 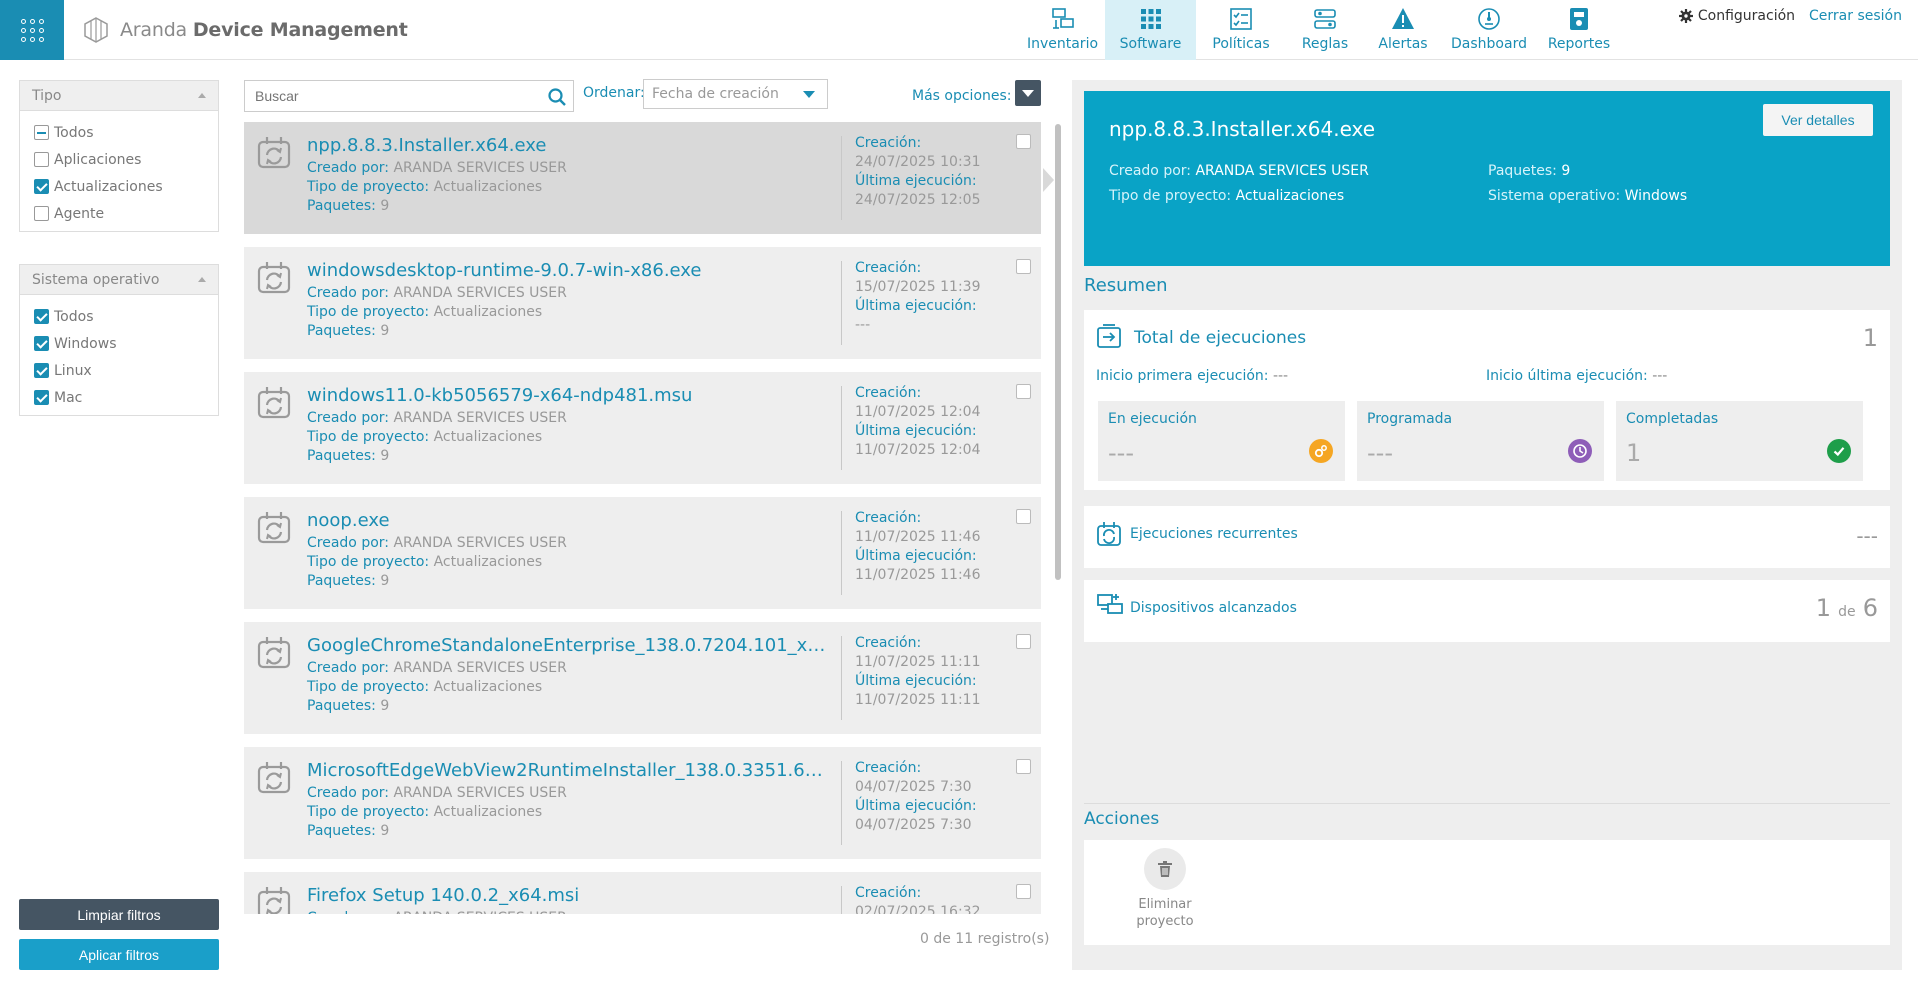 I want to click on more-options-button, so click(x=1028, y=93).